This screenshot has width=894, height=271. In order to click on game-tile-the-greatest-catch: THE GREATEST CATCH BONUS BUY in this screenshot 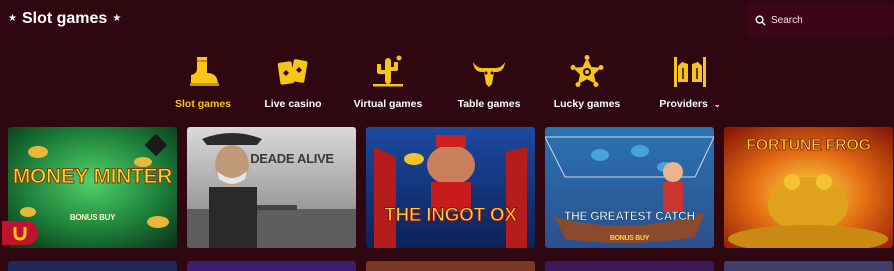, I will do `click(629, 187)`.